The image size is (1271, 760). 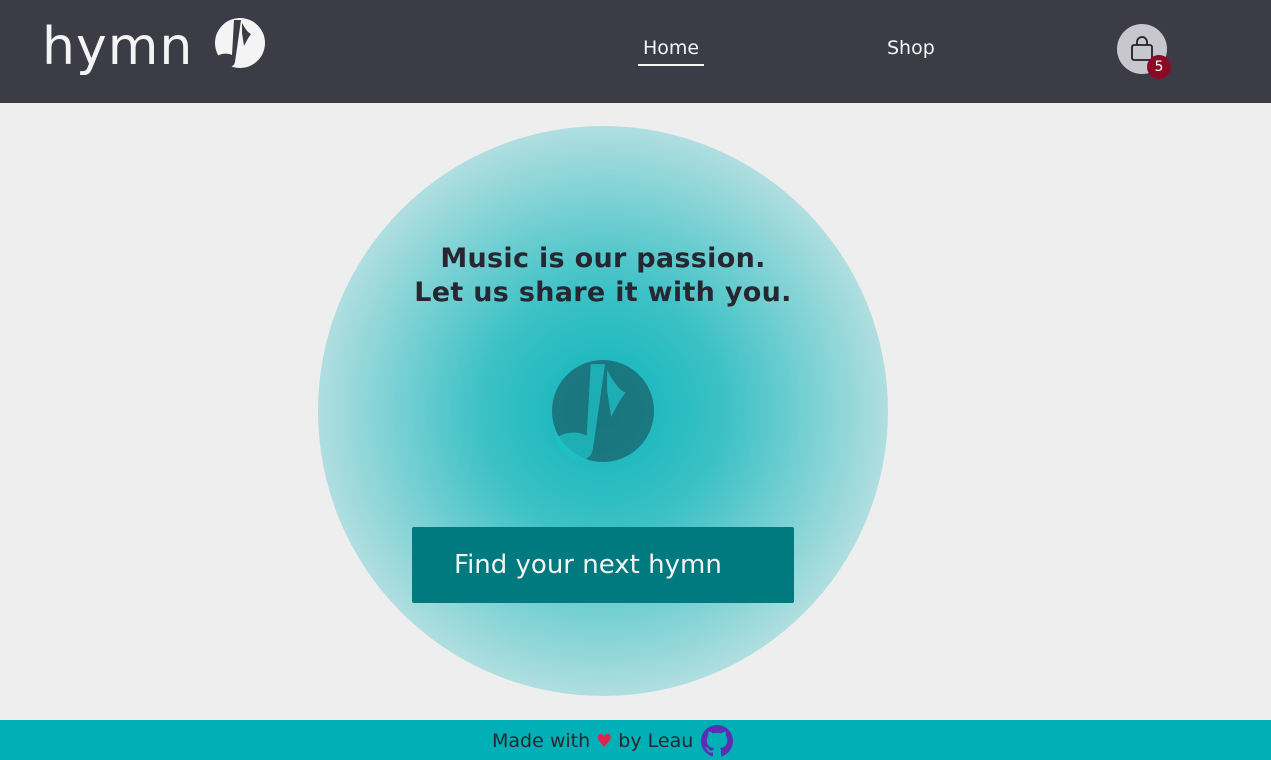 What do you see at coordinates (635, 51) in the screenshot?
I see `site-header: hymn Home Shop 5` at bounding box center [635, 51].